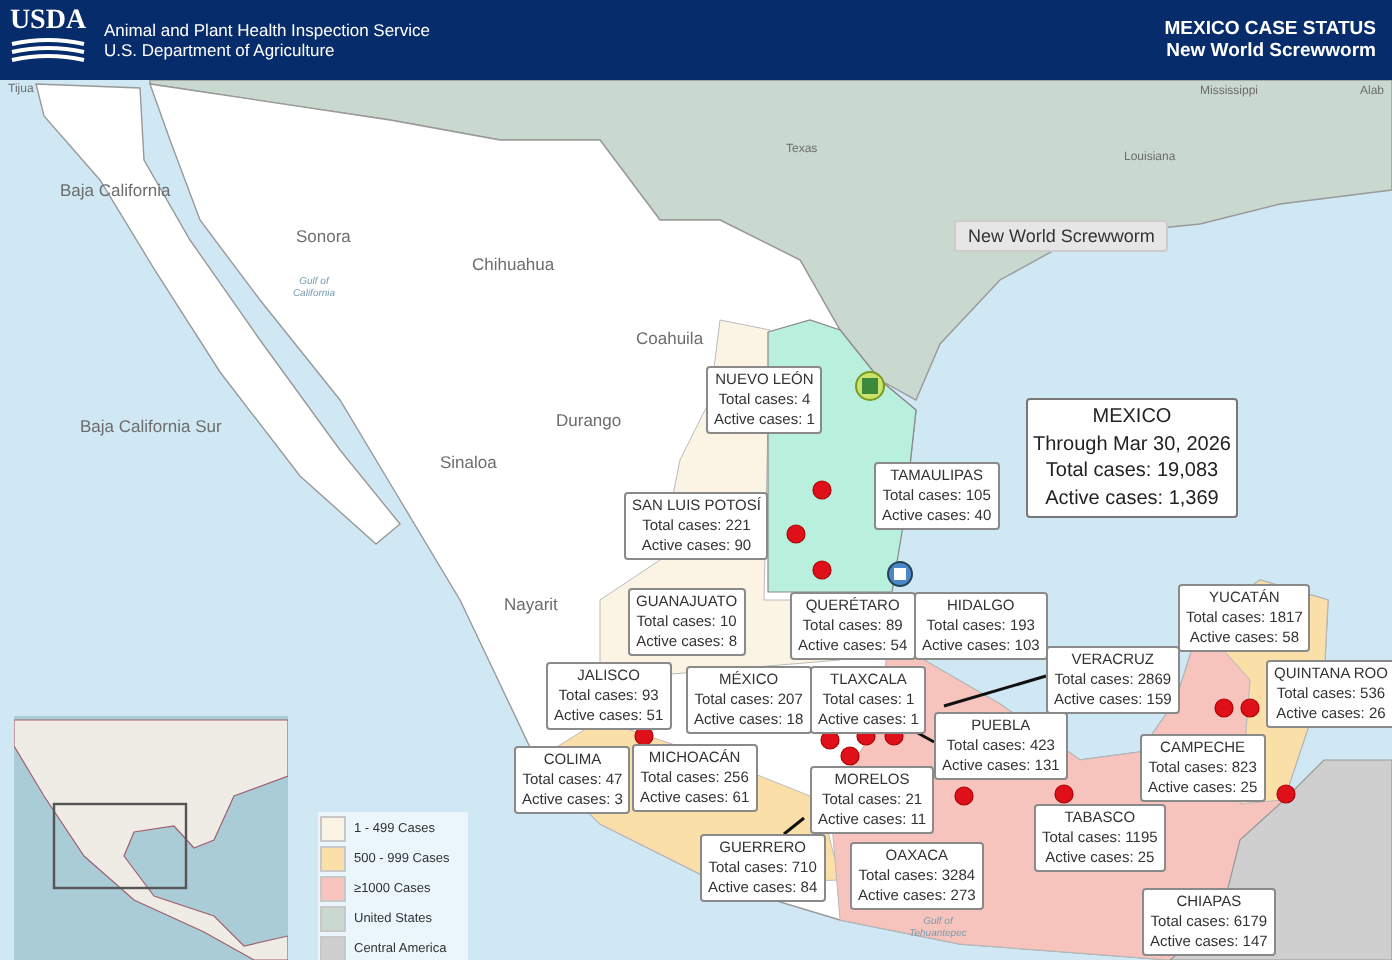  What do you see at coordinates (589, 420) in the screenshot?
I see `place-label: Durango` at bounding box center [589, 420].